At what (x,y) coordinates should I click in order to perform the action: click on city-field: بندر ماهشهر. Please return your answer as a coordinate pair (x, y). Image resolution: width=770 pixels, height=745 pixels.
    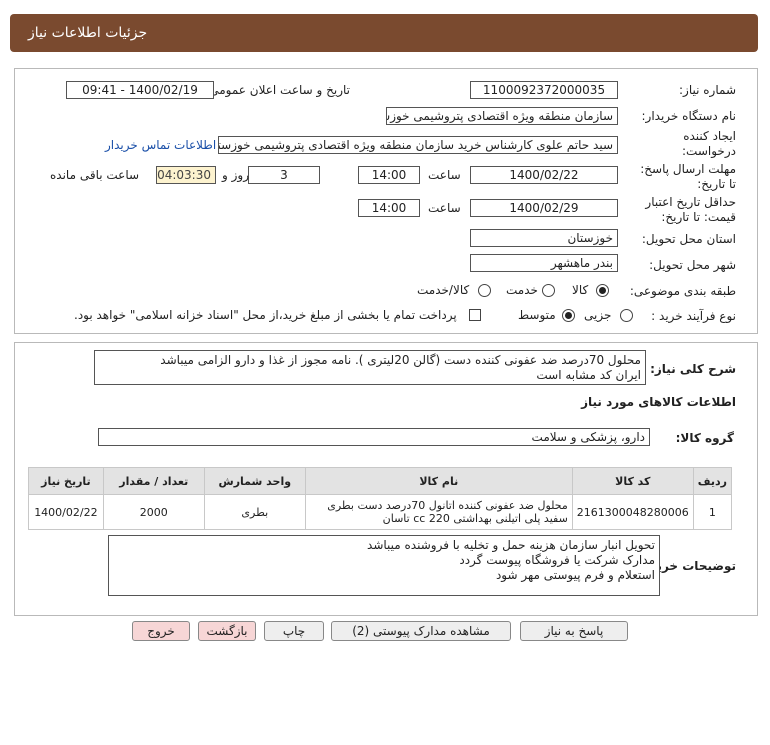
    Looking at the image, I should click on (544, 263).